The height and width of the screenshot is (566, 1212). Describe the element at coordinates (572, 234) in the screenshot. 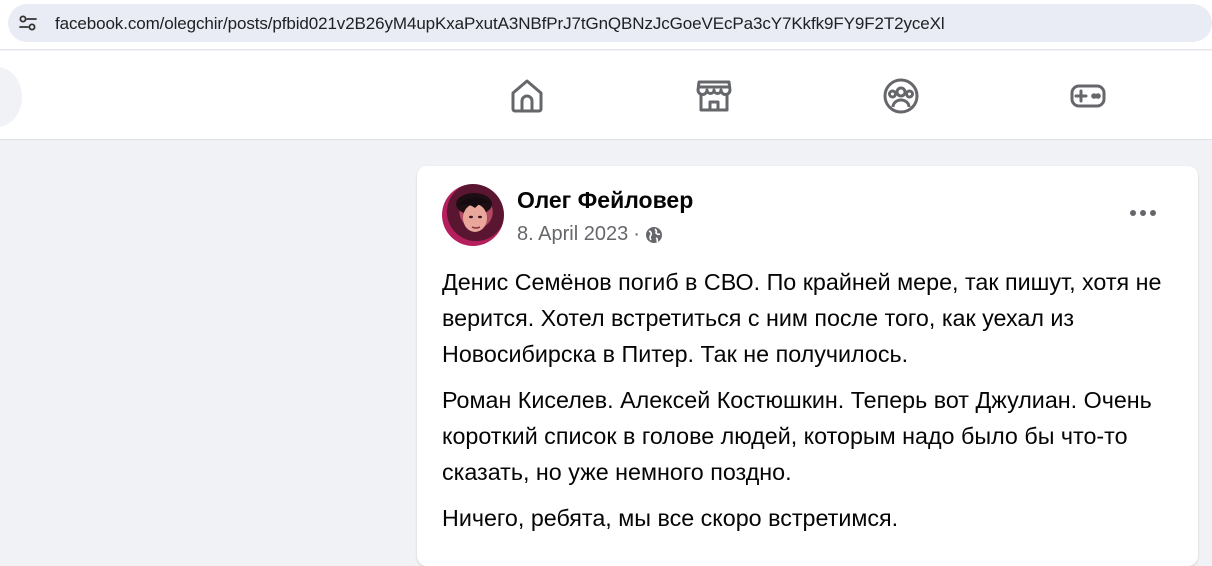

I see `post-date: 8. April 2023` at that location.